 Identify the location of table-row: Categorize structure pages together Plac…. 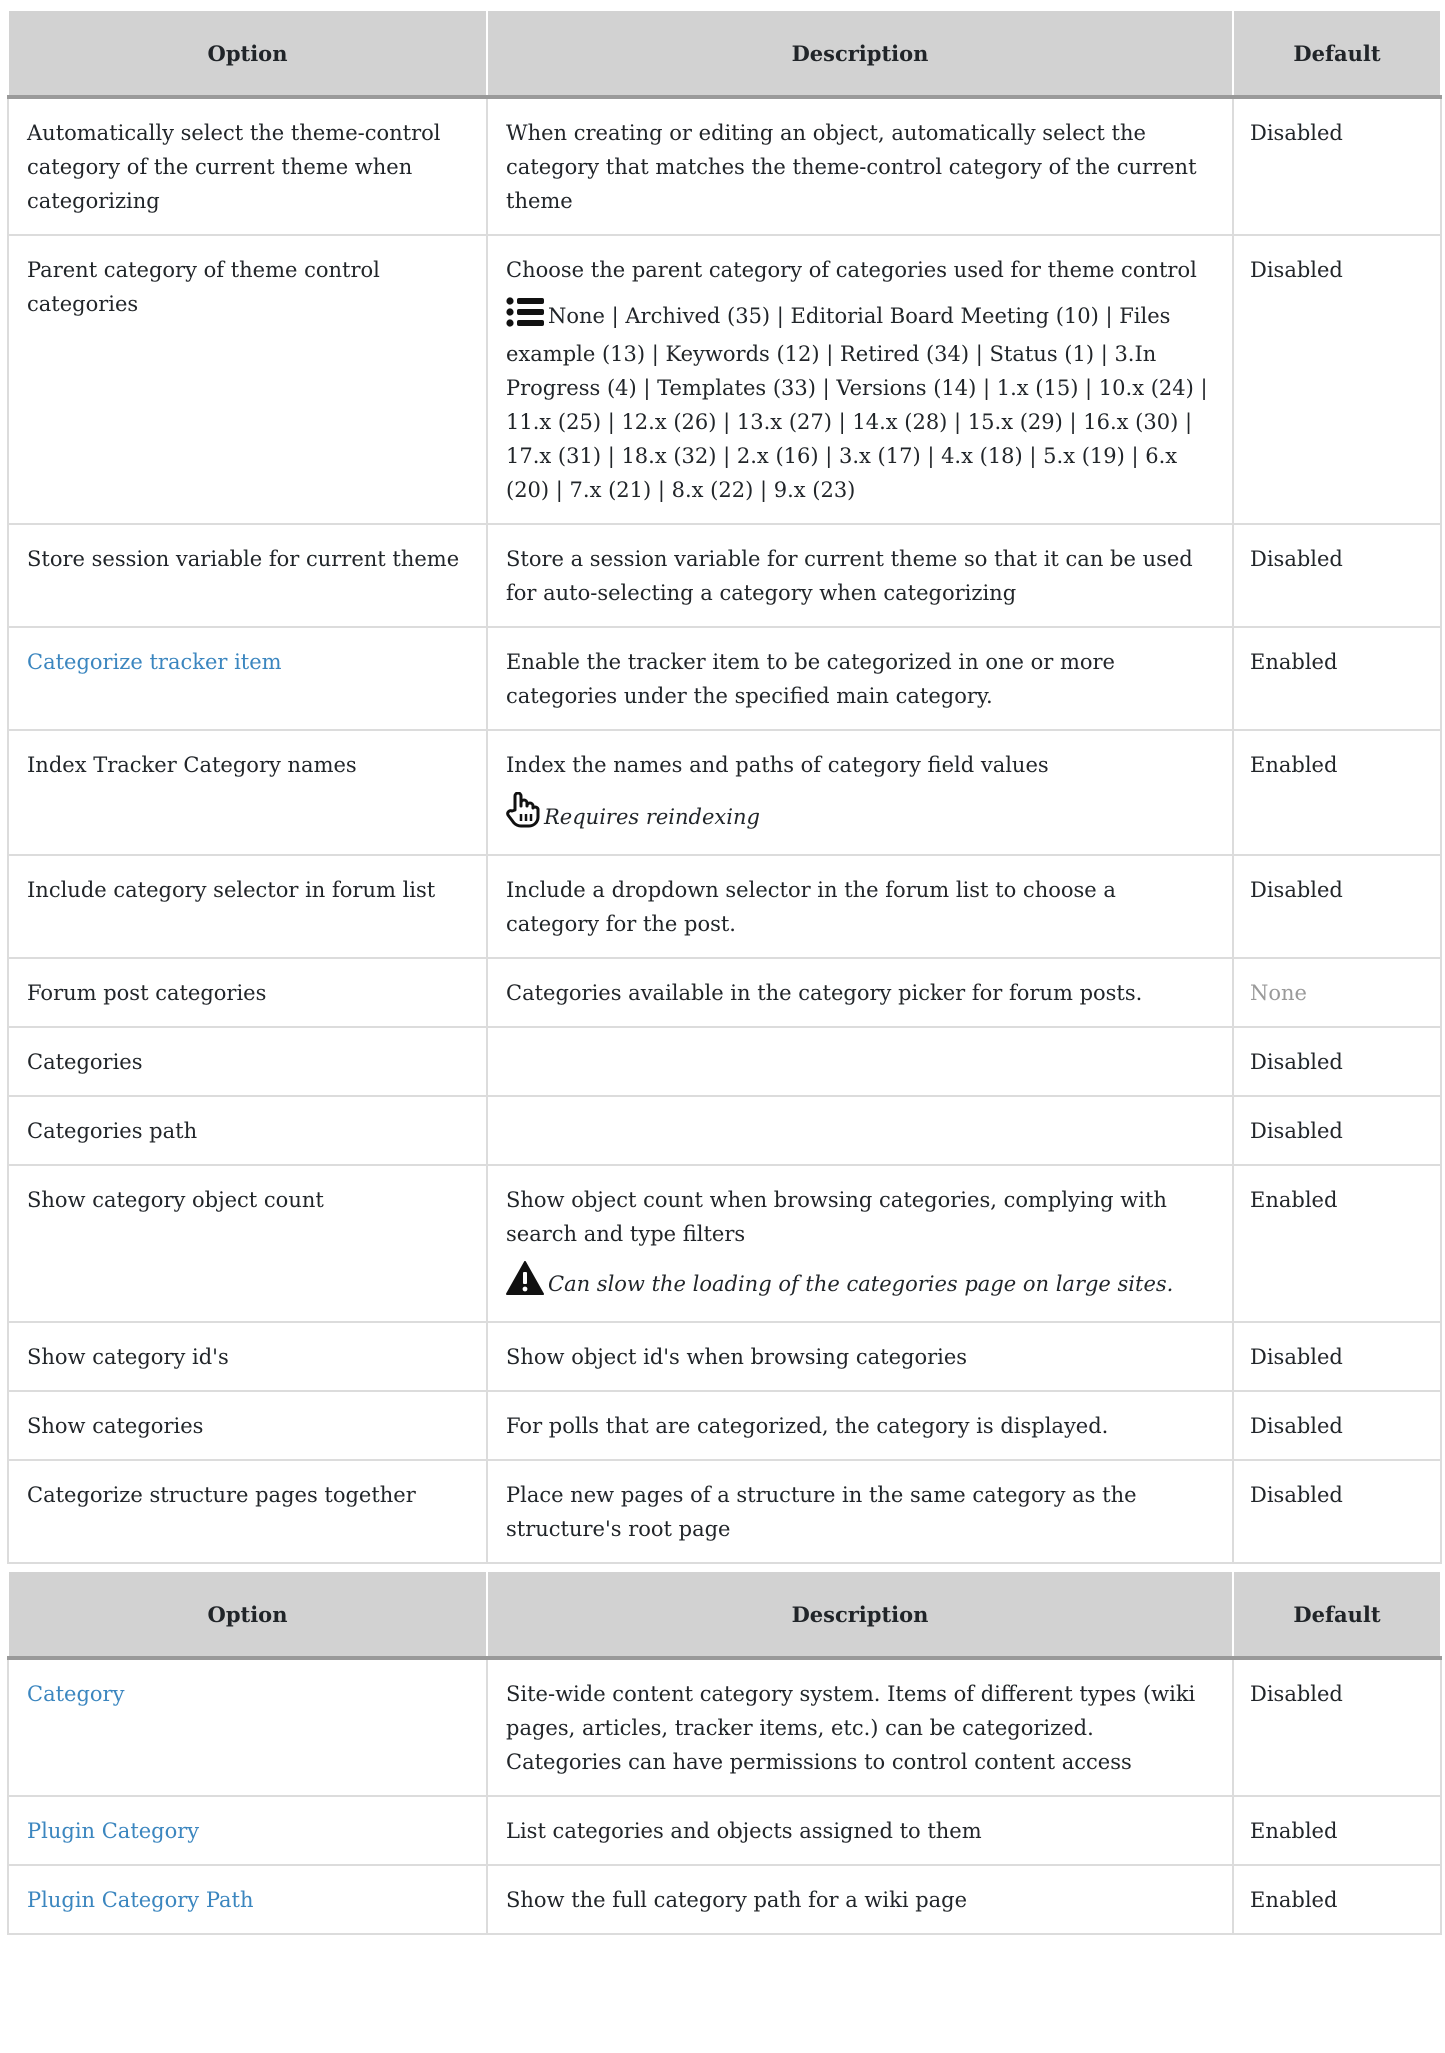
(724, 1511).